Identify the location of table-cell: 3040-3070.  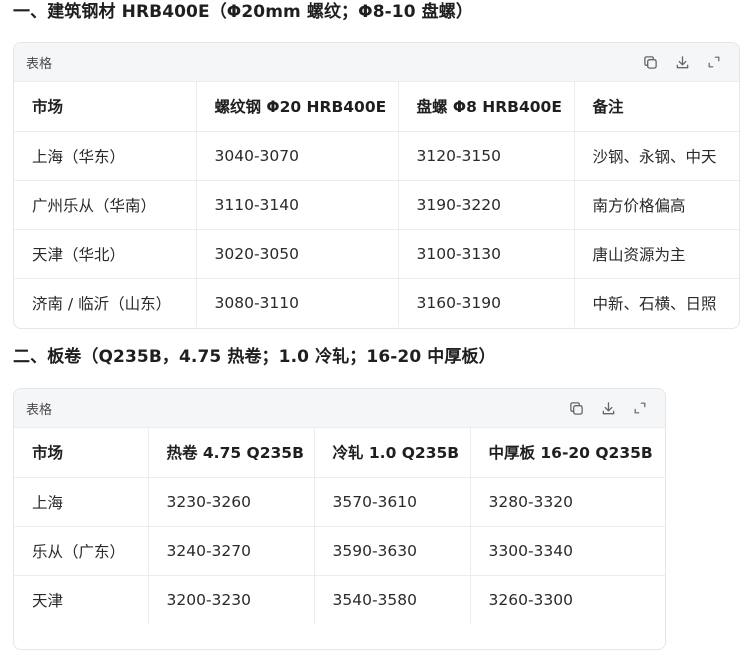
(297, 156).